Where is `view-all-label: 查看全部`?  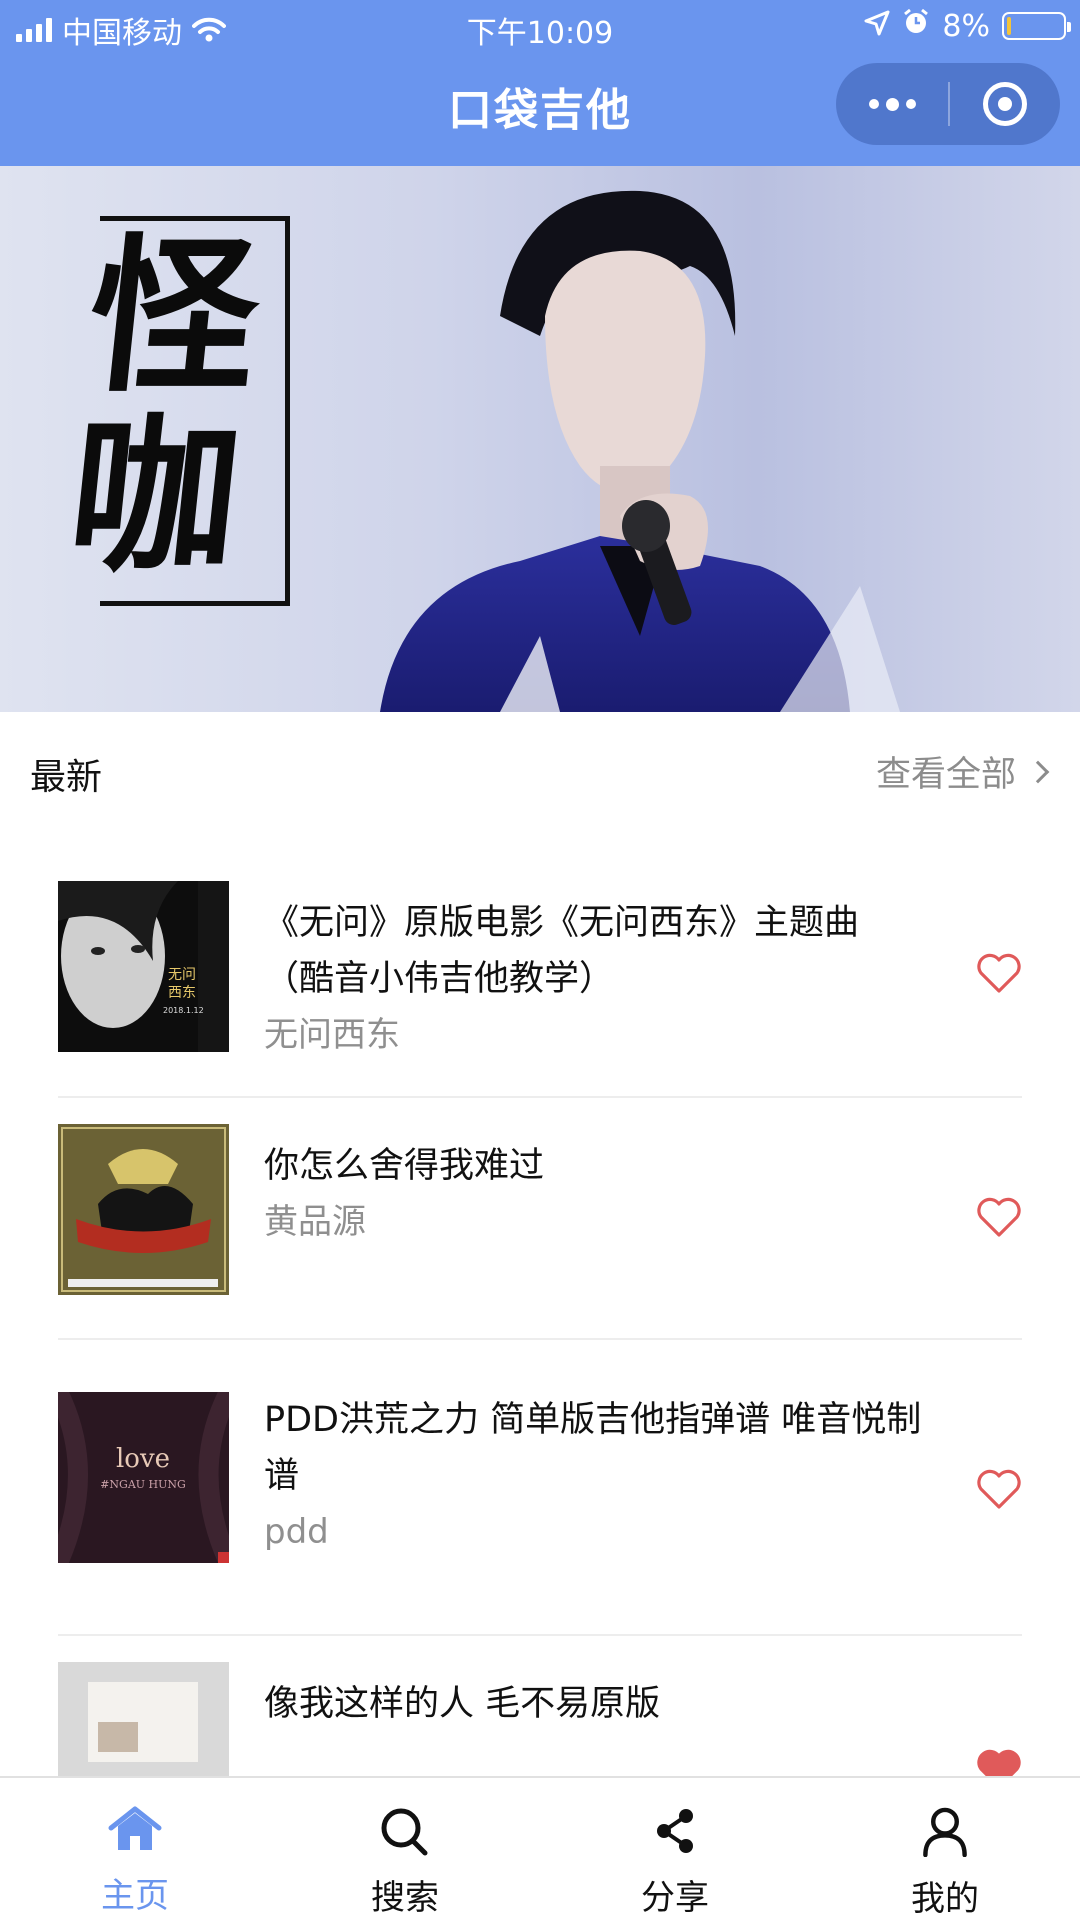
view-all-label: 查看全部 is located at coordinates (945, 775).